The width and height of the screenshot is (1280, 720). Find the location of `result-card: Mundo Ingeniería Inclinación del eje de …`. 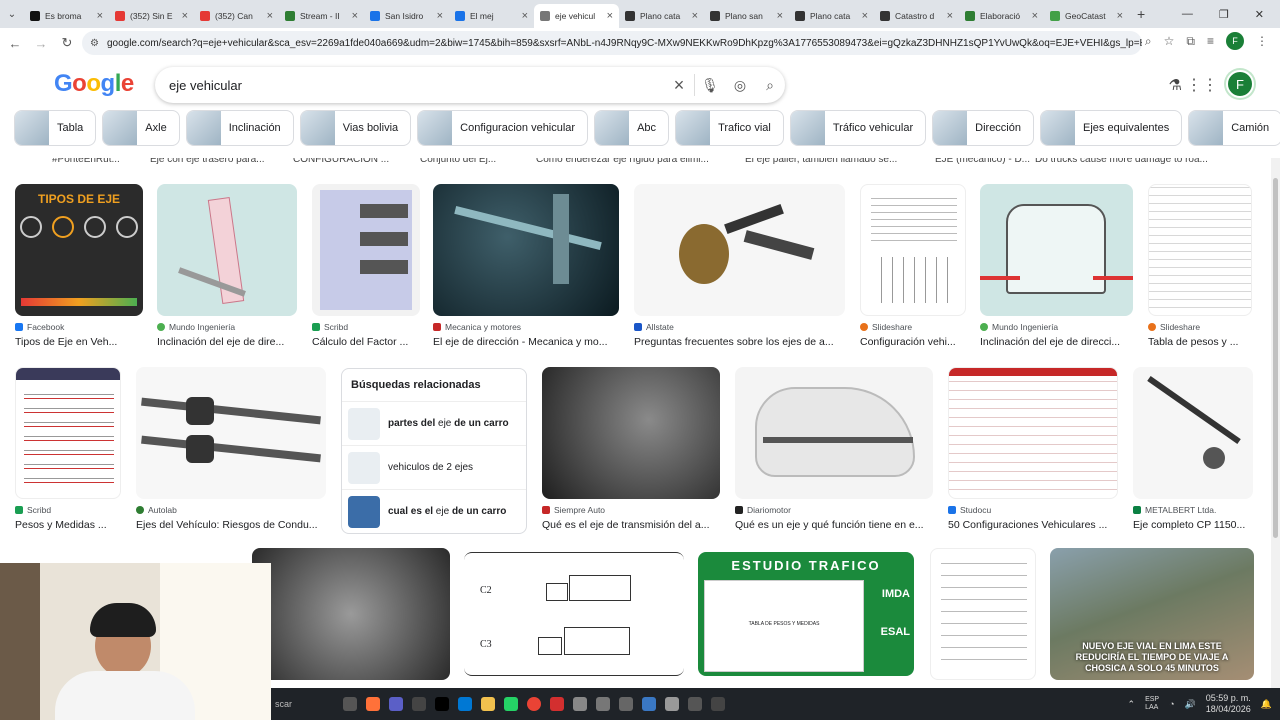

result-card: Mundo Ingeniería Inclinación del eje de … is located at coordinates (227, 266).